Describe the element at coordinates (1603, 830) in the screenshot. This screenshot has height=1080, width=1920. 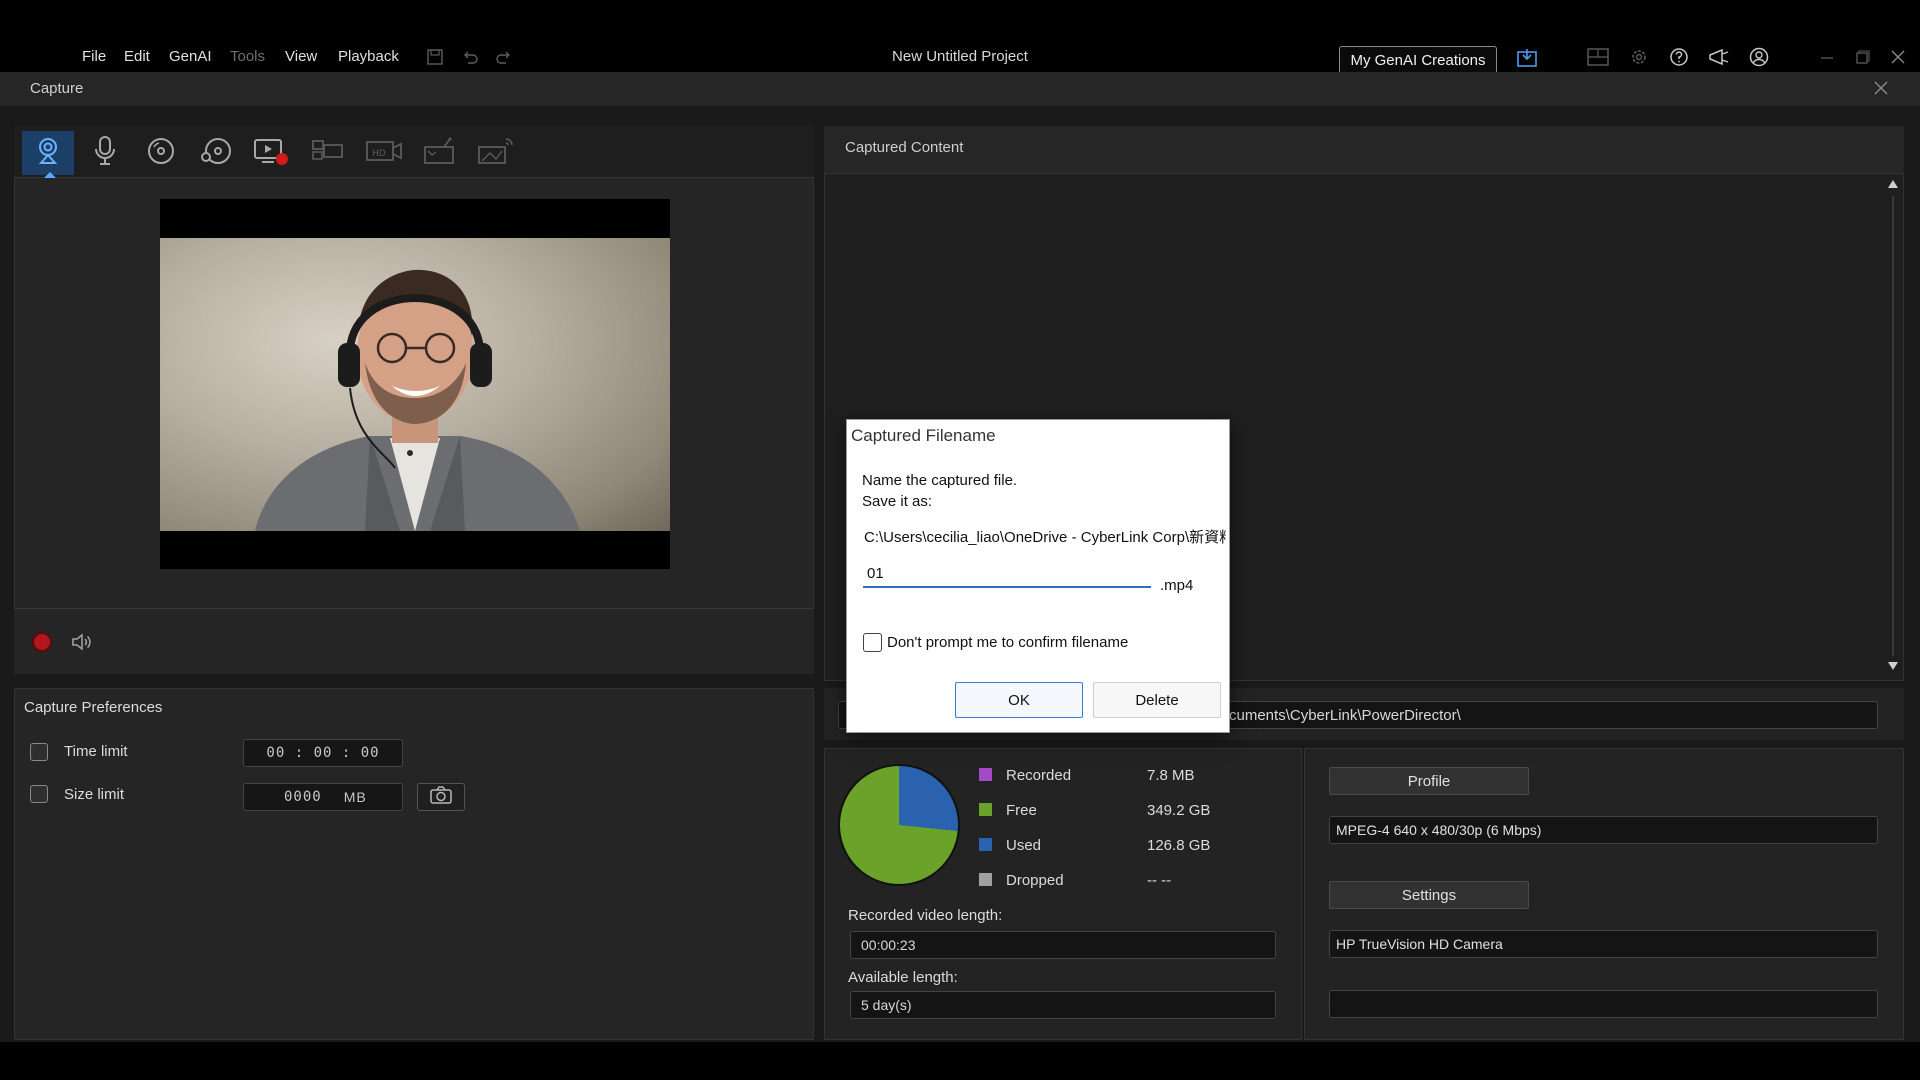
I see `profile-value-field: MPEG-4 640 x 480/30p (6 Mbps)` at that location.